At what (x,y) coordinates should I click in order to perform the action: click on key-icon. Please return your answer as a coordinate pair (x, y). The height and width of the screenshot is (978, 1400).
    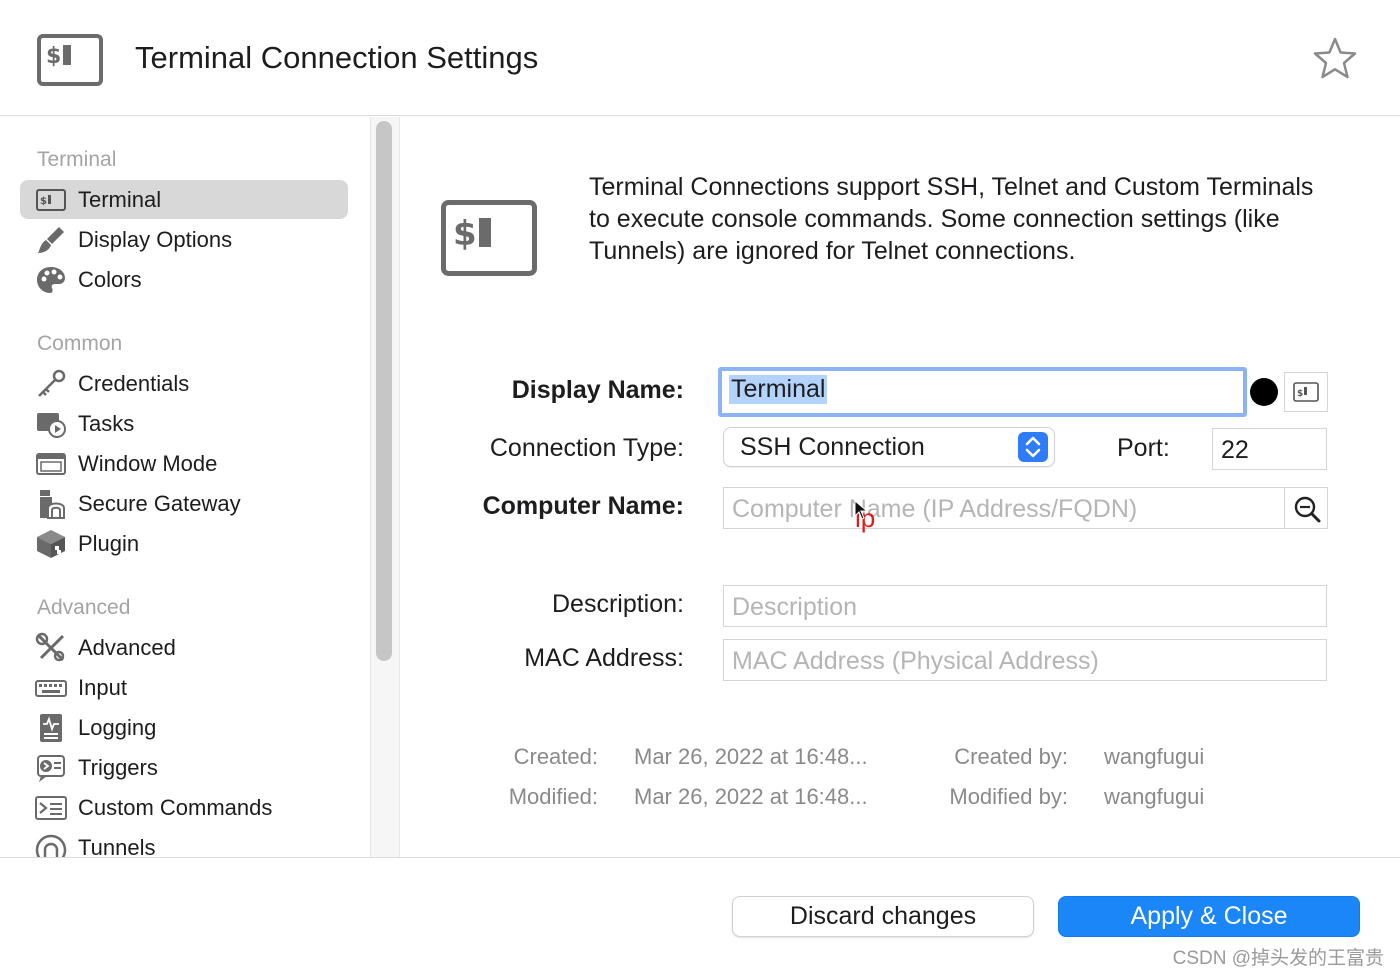
    Looking at the image, I should click on (51, 384).